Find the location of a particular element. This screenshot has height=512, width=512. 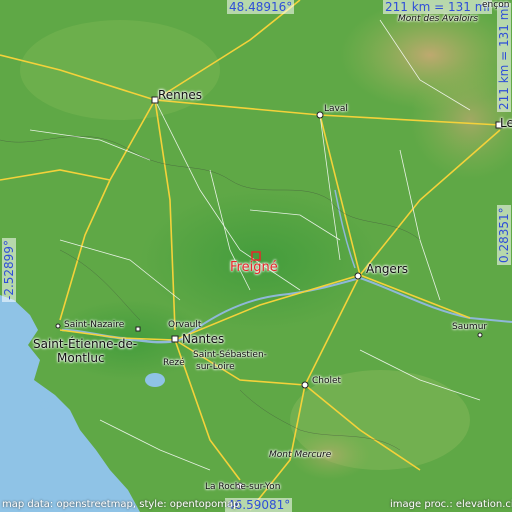

city-label-angers: Angers is located at coordinates (387, 269).